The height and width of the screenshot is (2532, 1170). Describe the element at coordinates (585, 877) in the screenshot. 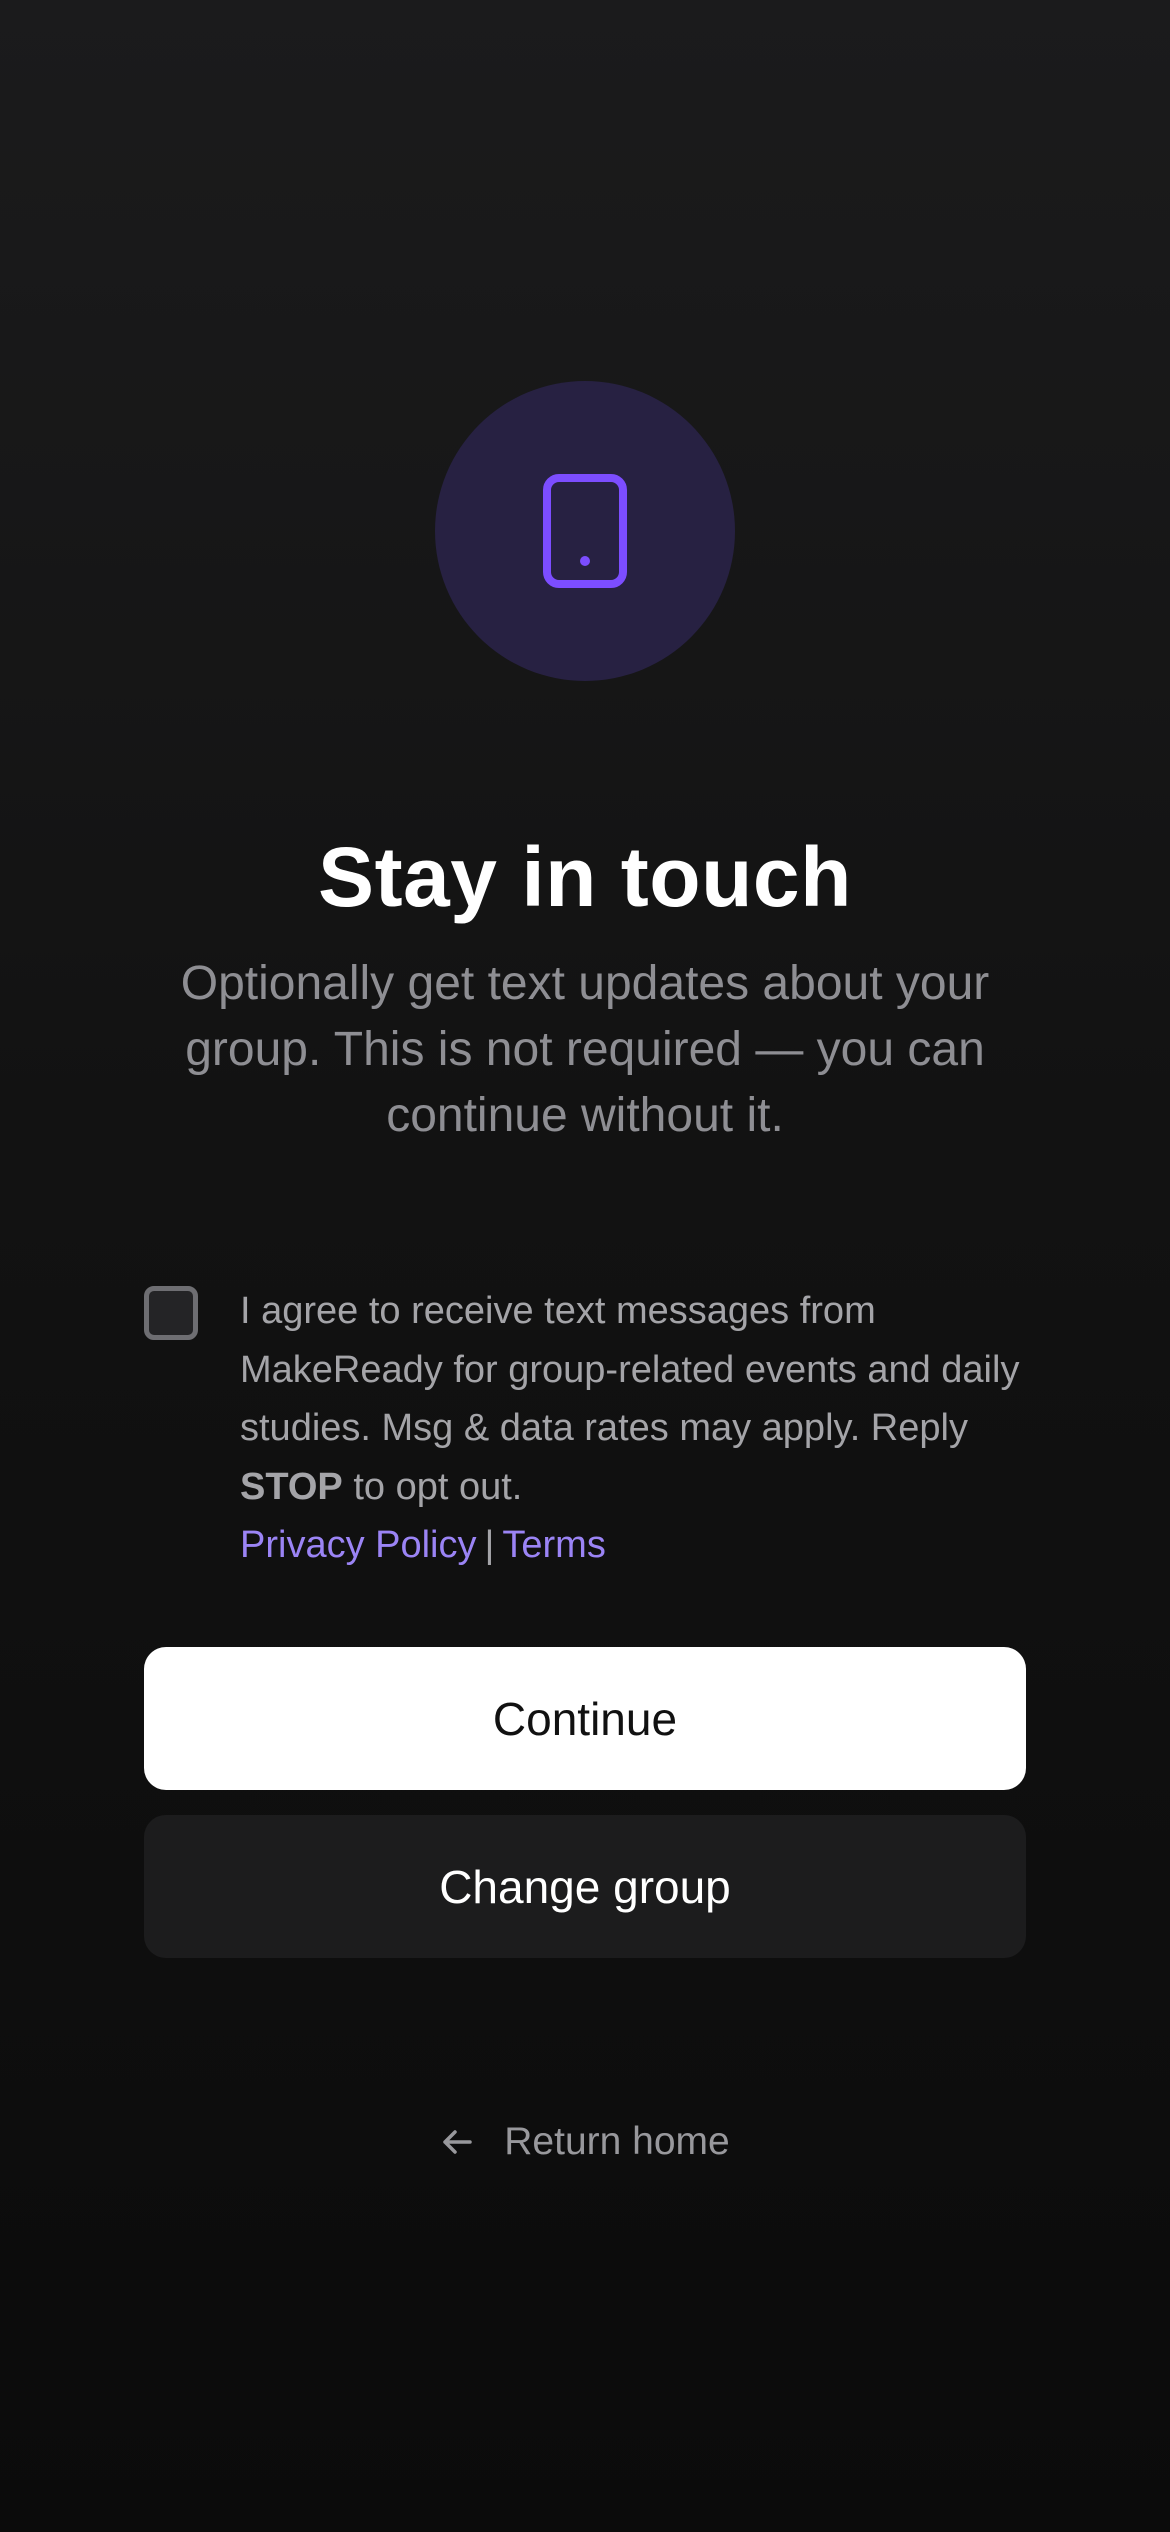

I see `page-title: Stay in touch` at that location.